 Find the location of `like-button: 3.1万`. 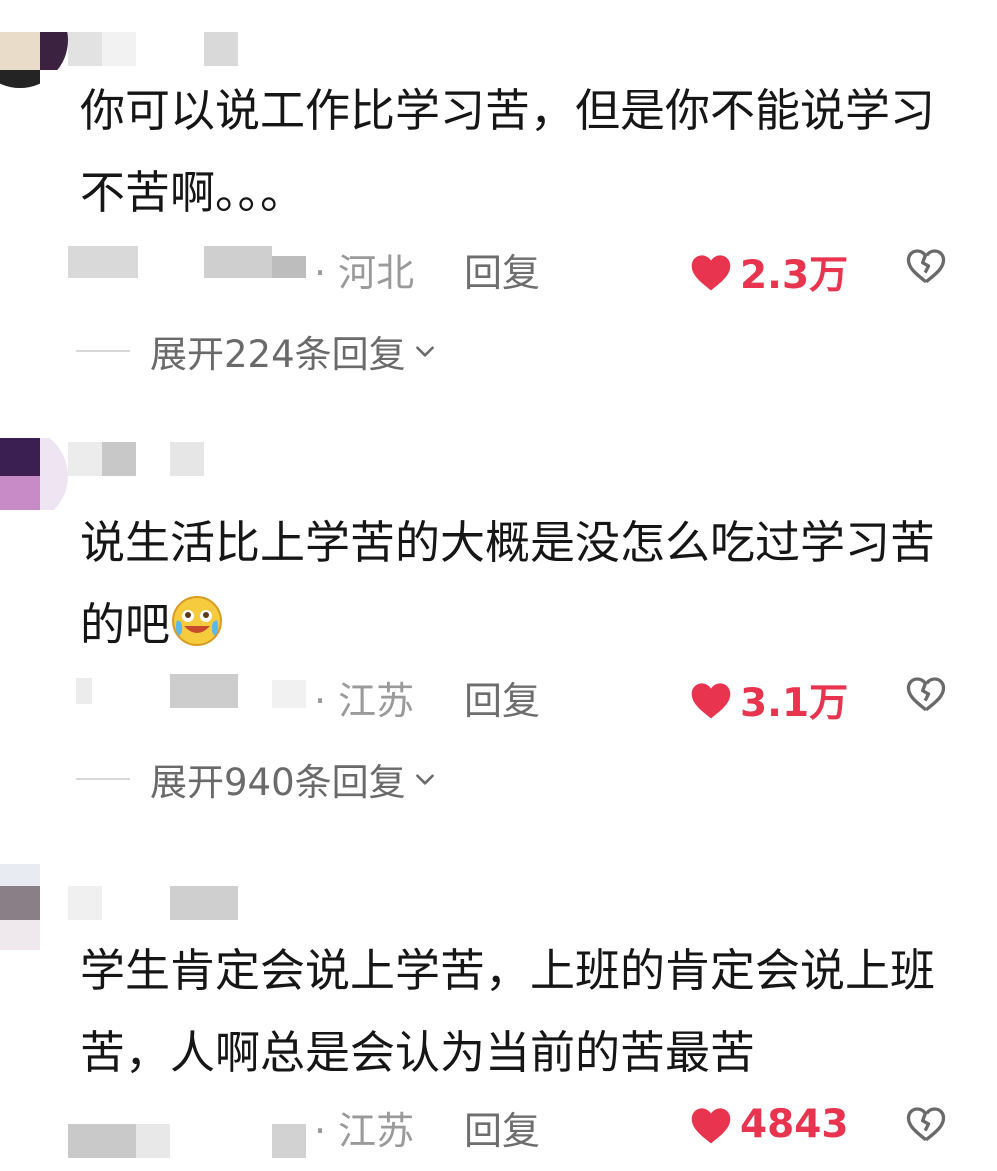

like-button: 3.1万 is located at coordinates (769, 700).